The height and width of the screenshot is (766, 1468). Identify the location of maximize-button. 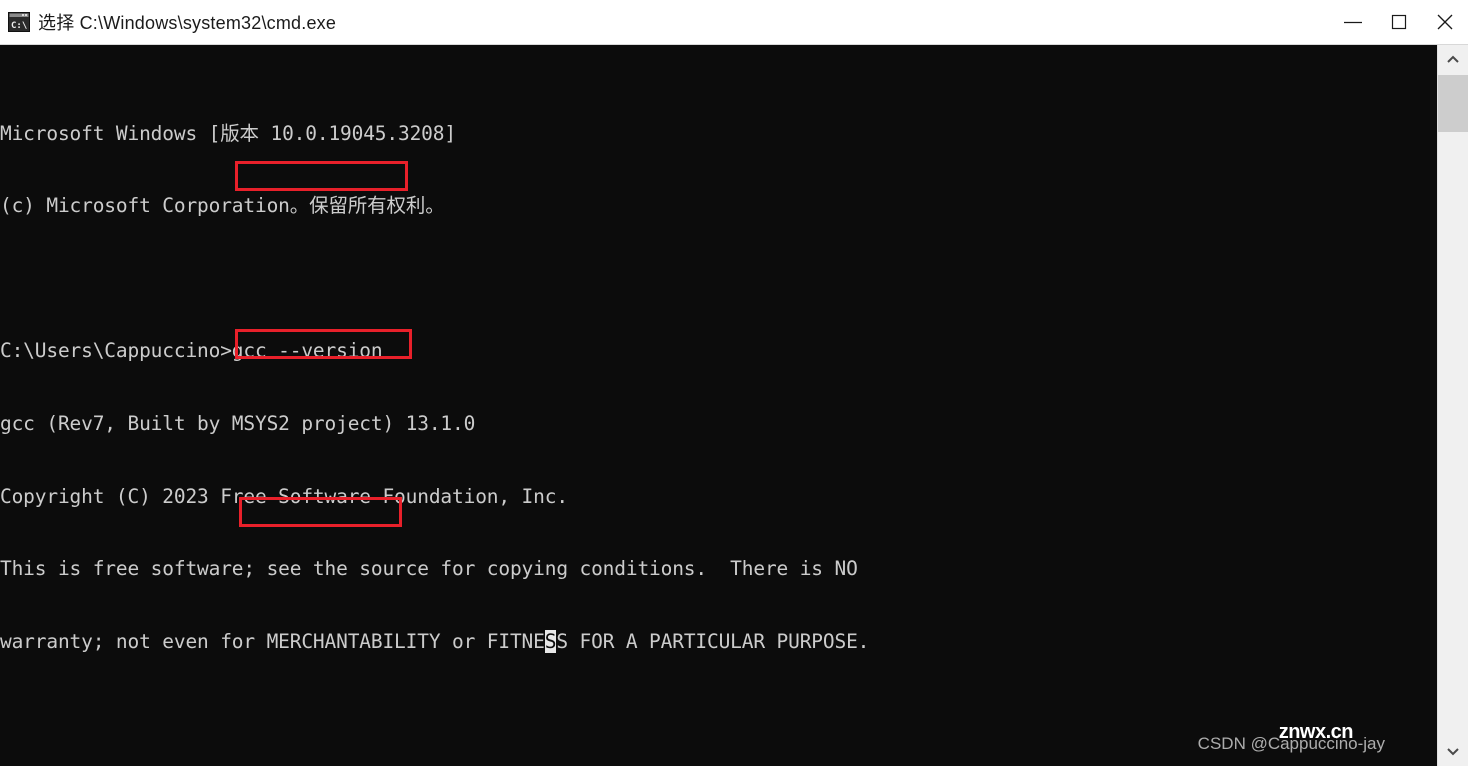
(1399, 22).